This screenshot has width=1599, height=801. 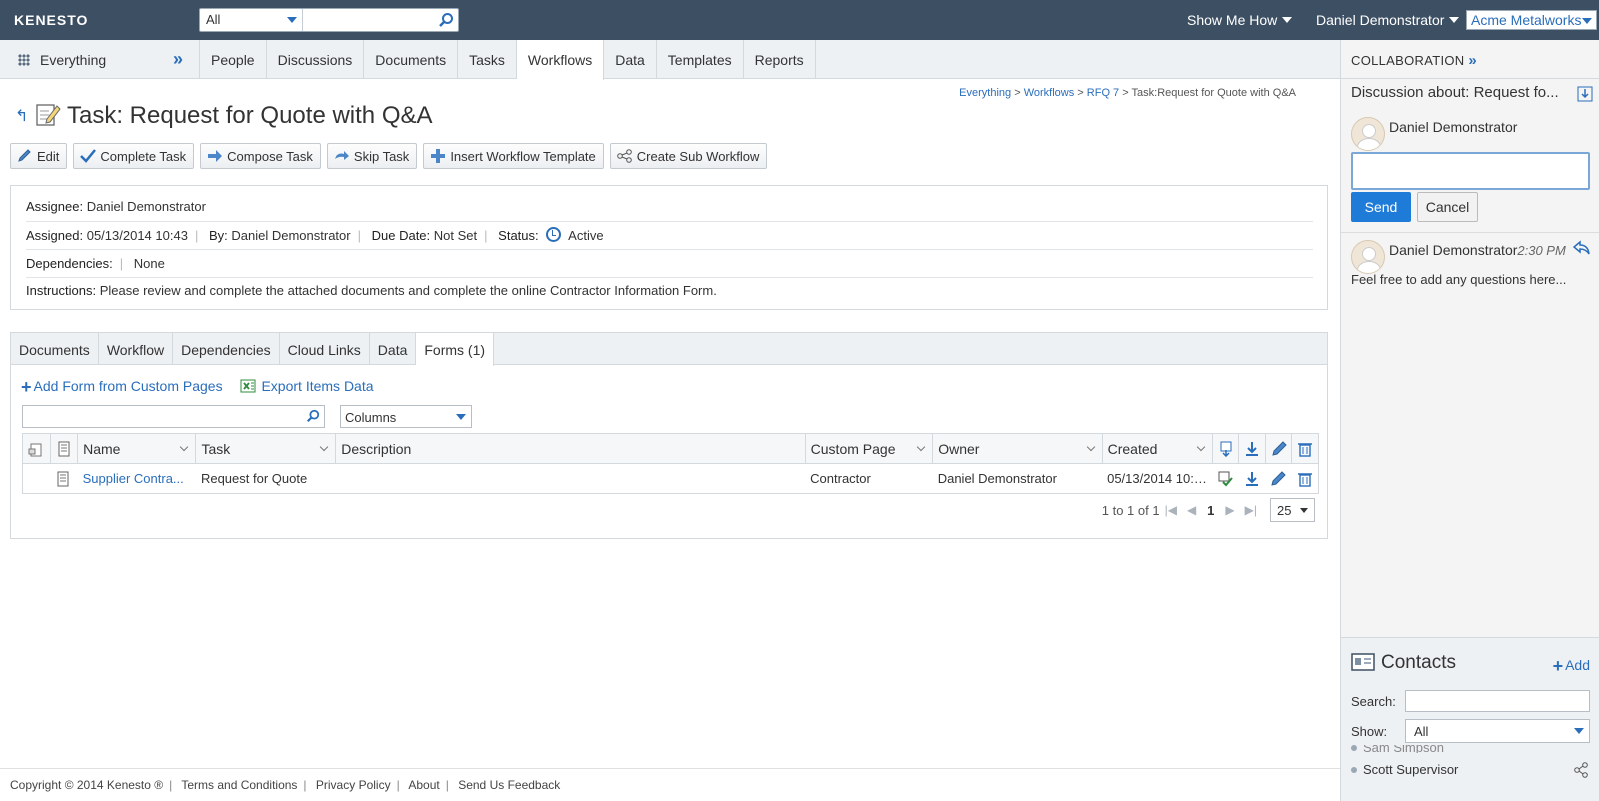 What do you see at coordinates (1497, 701) in the screenshot?
I see `contacts-search-input` at bounding box center [1497, 701].